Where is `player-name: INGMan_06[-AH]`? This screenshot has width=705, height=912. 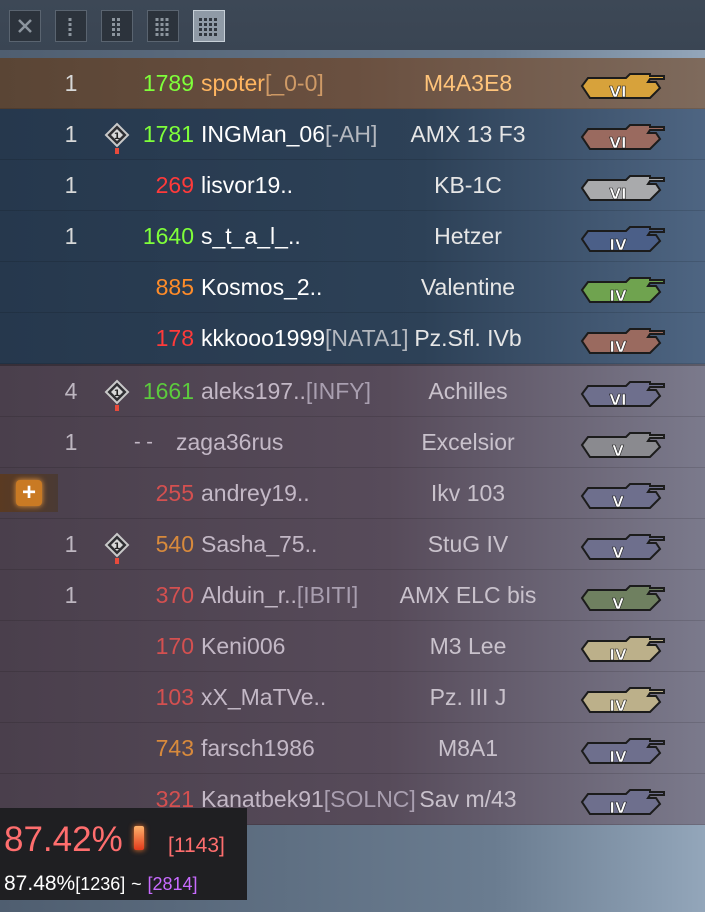 player-name: INGMan_06[-AH] is located at coordinates (289, 134).